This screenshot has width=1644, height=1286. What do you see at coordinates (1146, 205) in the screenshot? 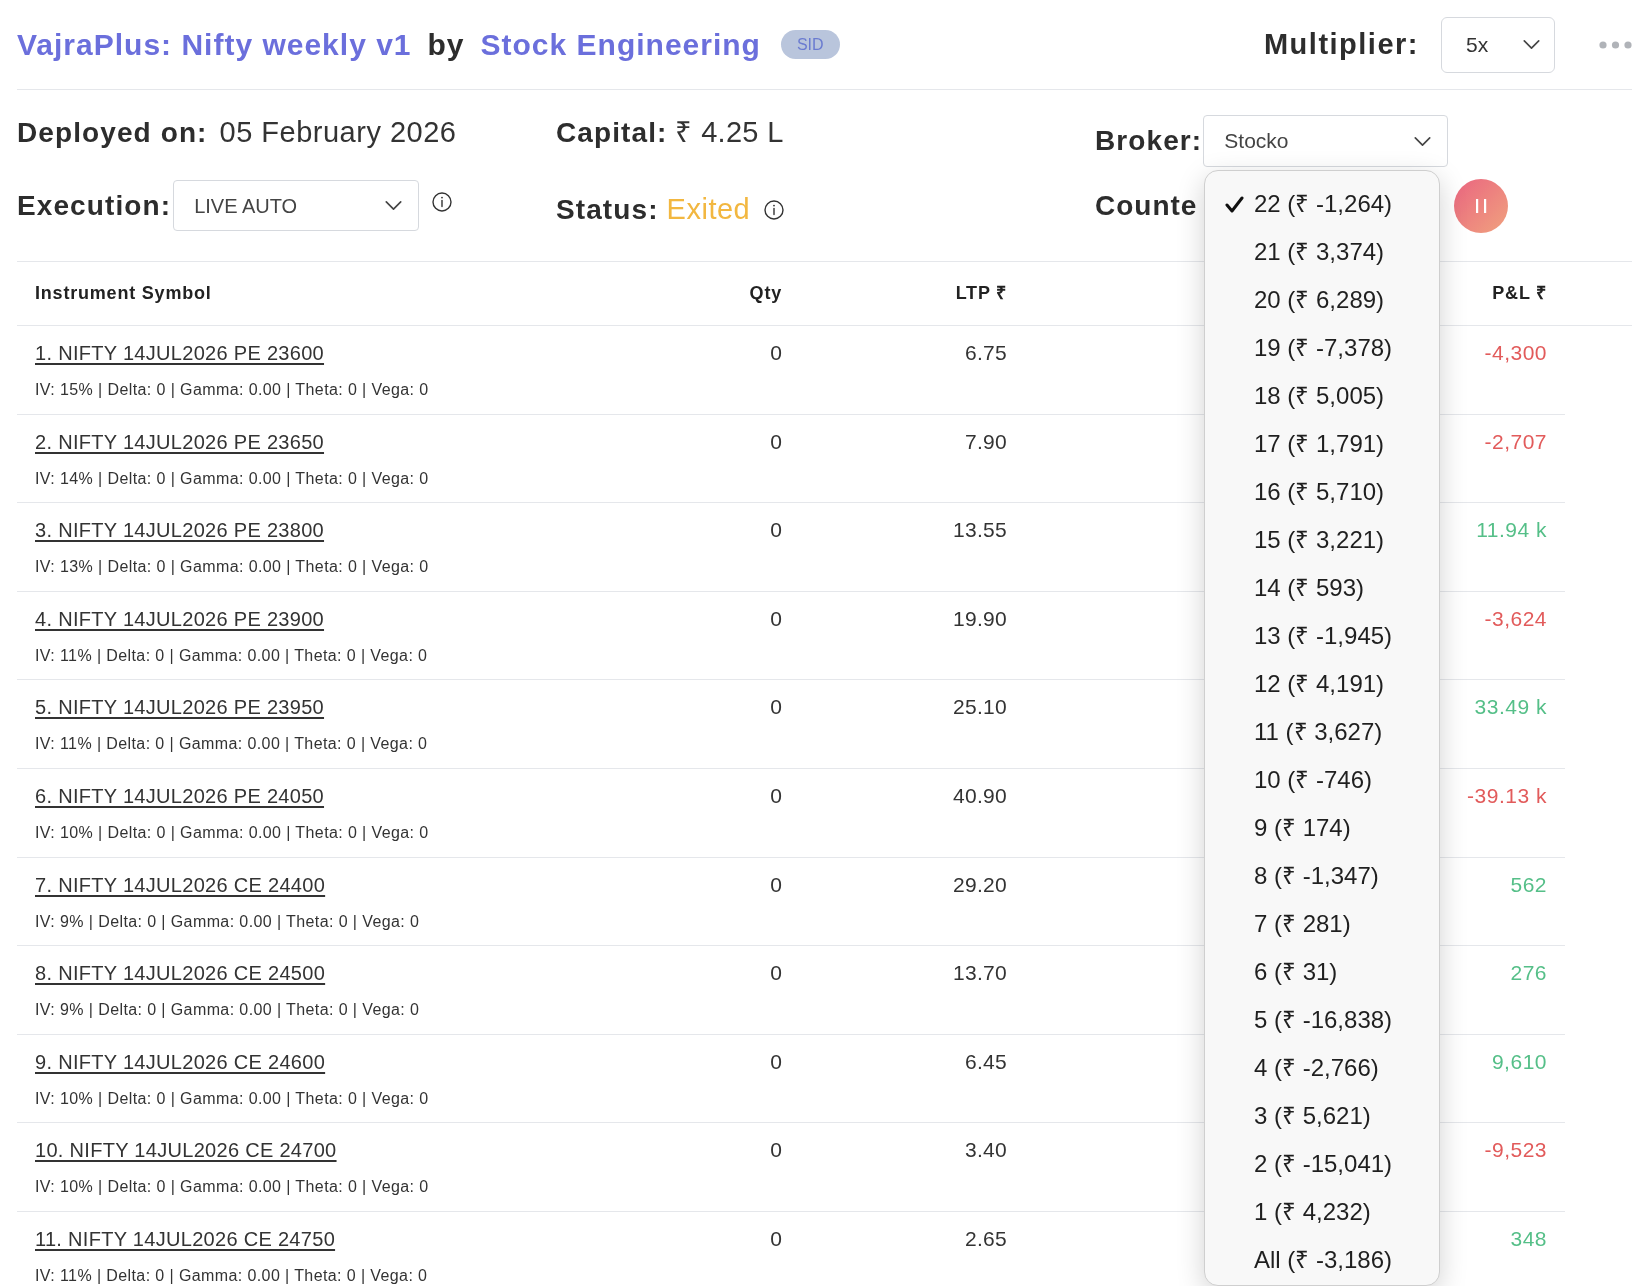
I see `counter-label: Counte` at bounding box center [1146, 205].